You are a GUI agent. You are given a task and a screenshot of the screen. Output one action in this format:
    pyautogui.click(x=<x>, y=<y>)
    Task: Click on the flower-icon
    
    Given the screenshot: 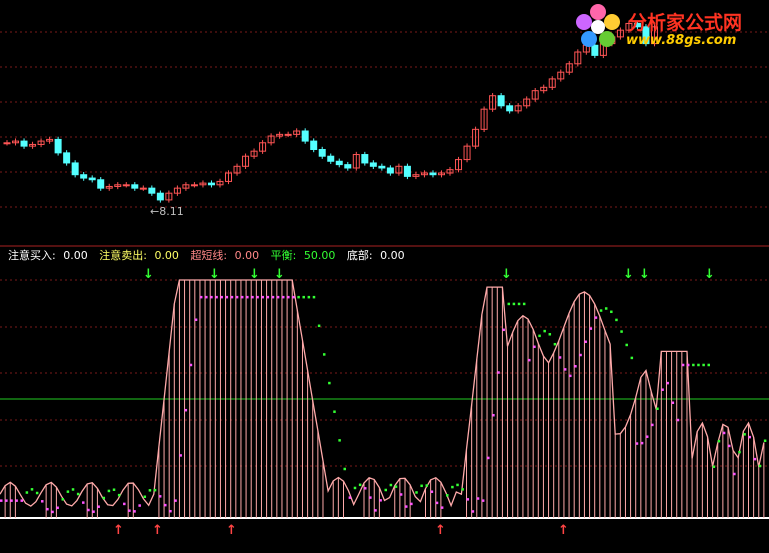 What is the action you would take?
    pyautogui.click(x=598, y=25)
    